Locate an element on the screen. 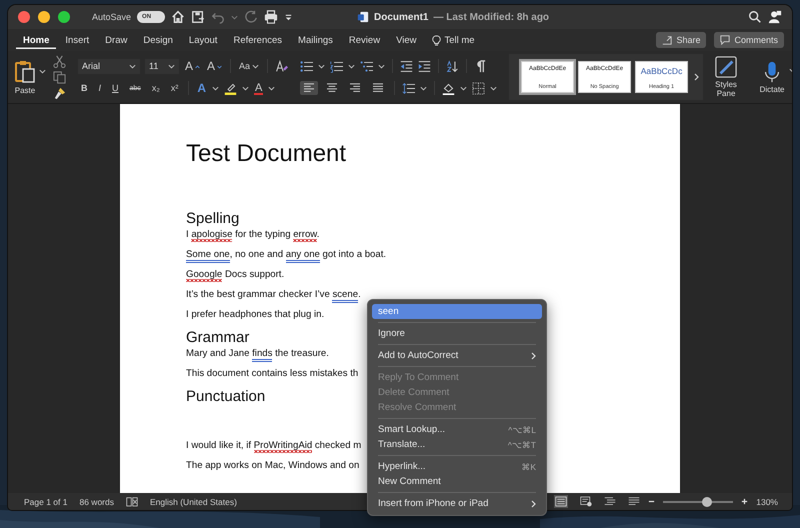 This screenshot has width=800, height=528. ribbon-tab: View is located at coordinates (406, 40).